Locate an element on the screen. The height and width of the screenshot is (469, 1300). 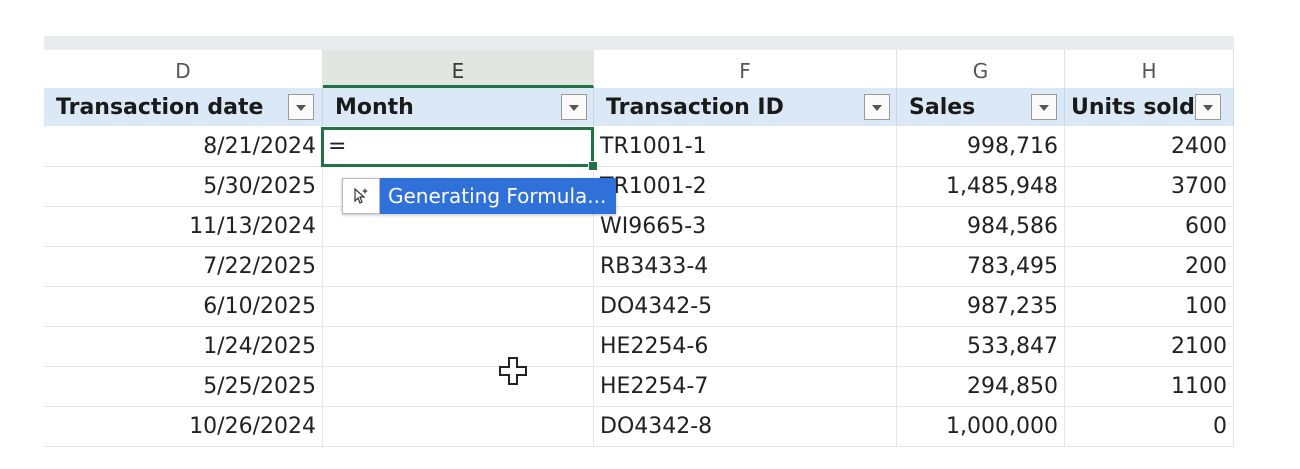
cell-transaction-date: 10/26/2024 is located at coordinates (183, 426).